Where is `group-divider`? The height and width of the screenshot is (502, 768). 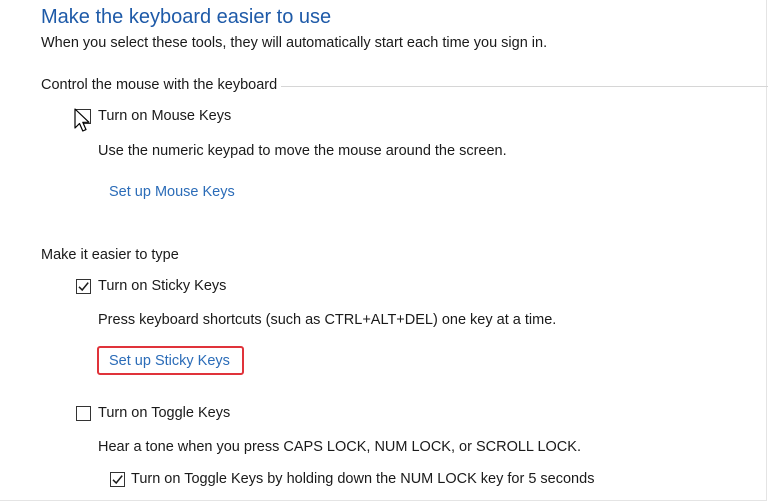 group-divider is located at coordinates (524, 86).